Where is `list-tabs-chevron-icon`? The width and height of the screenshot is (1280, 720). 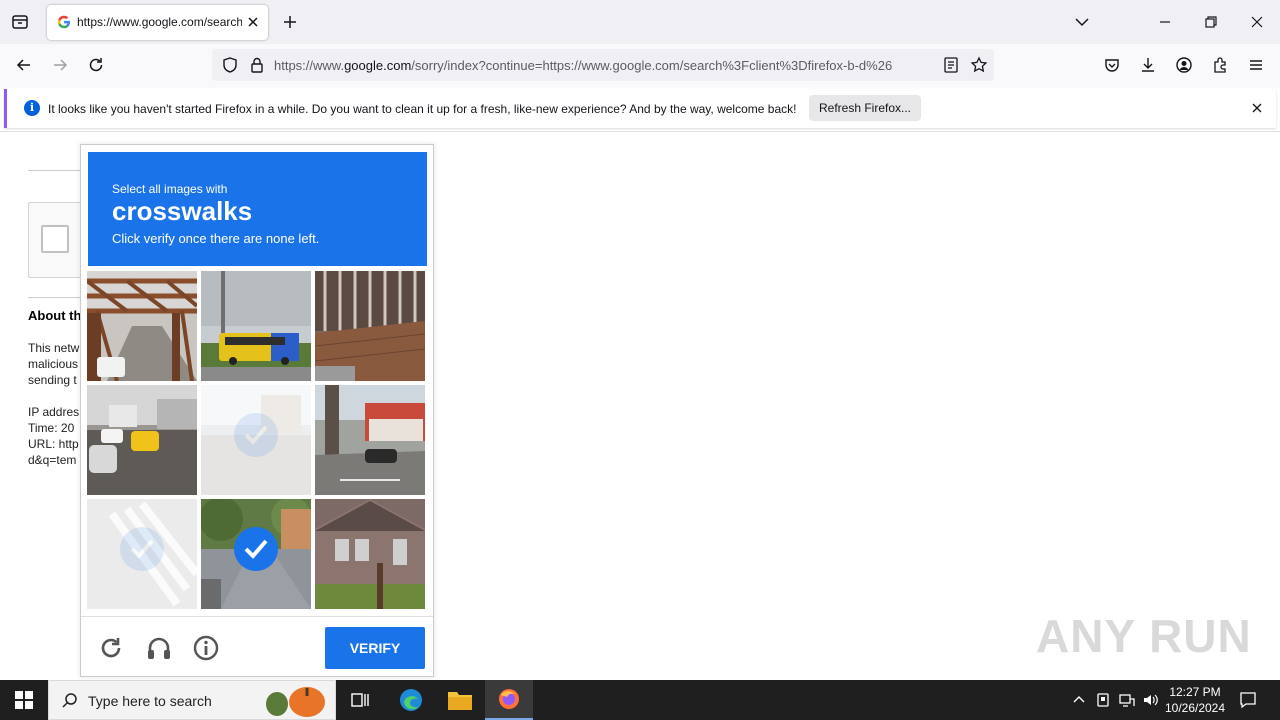 list-tabs-chevron-icon is located at coordinates (1082, 22).